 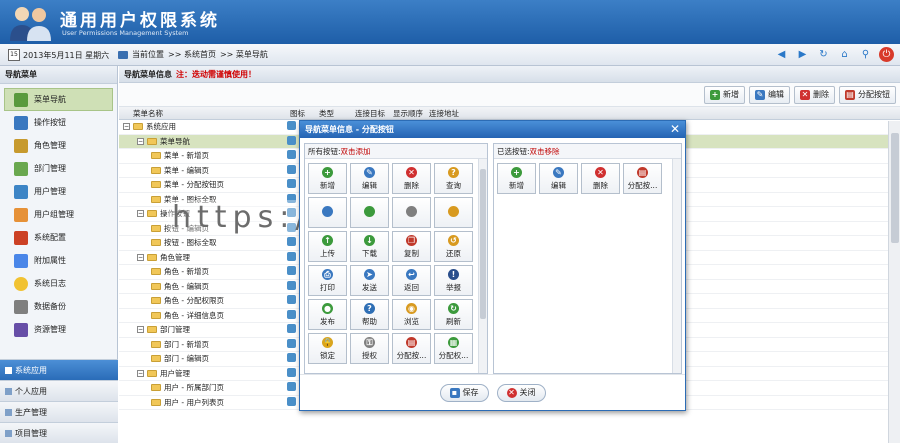 What do you see at coordinates (58, 260) in the screenshot?
I see `sidebar-item-attributes: 附加属性` at bounding box center [58, 260].